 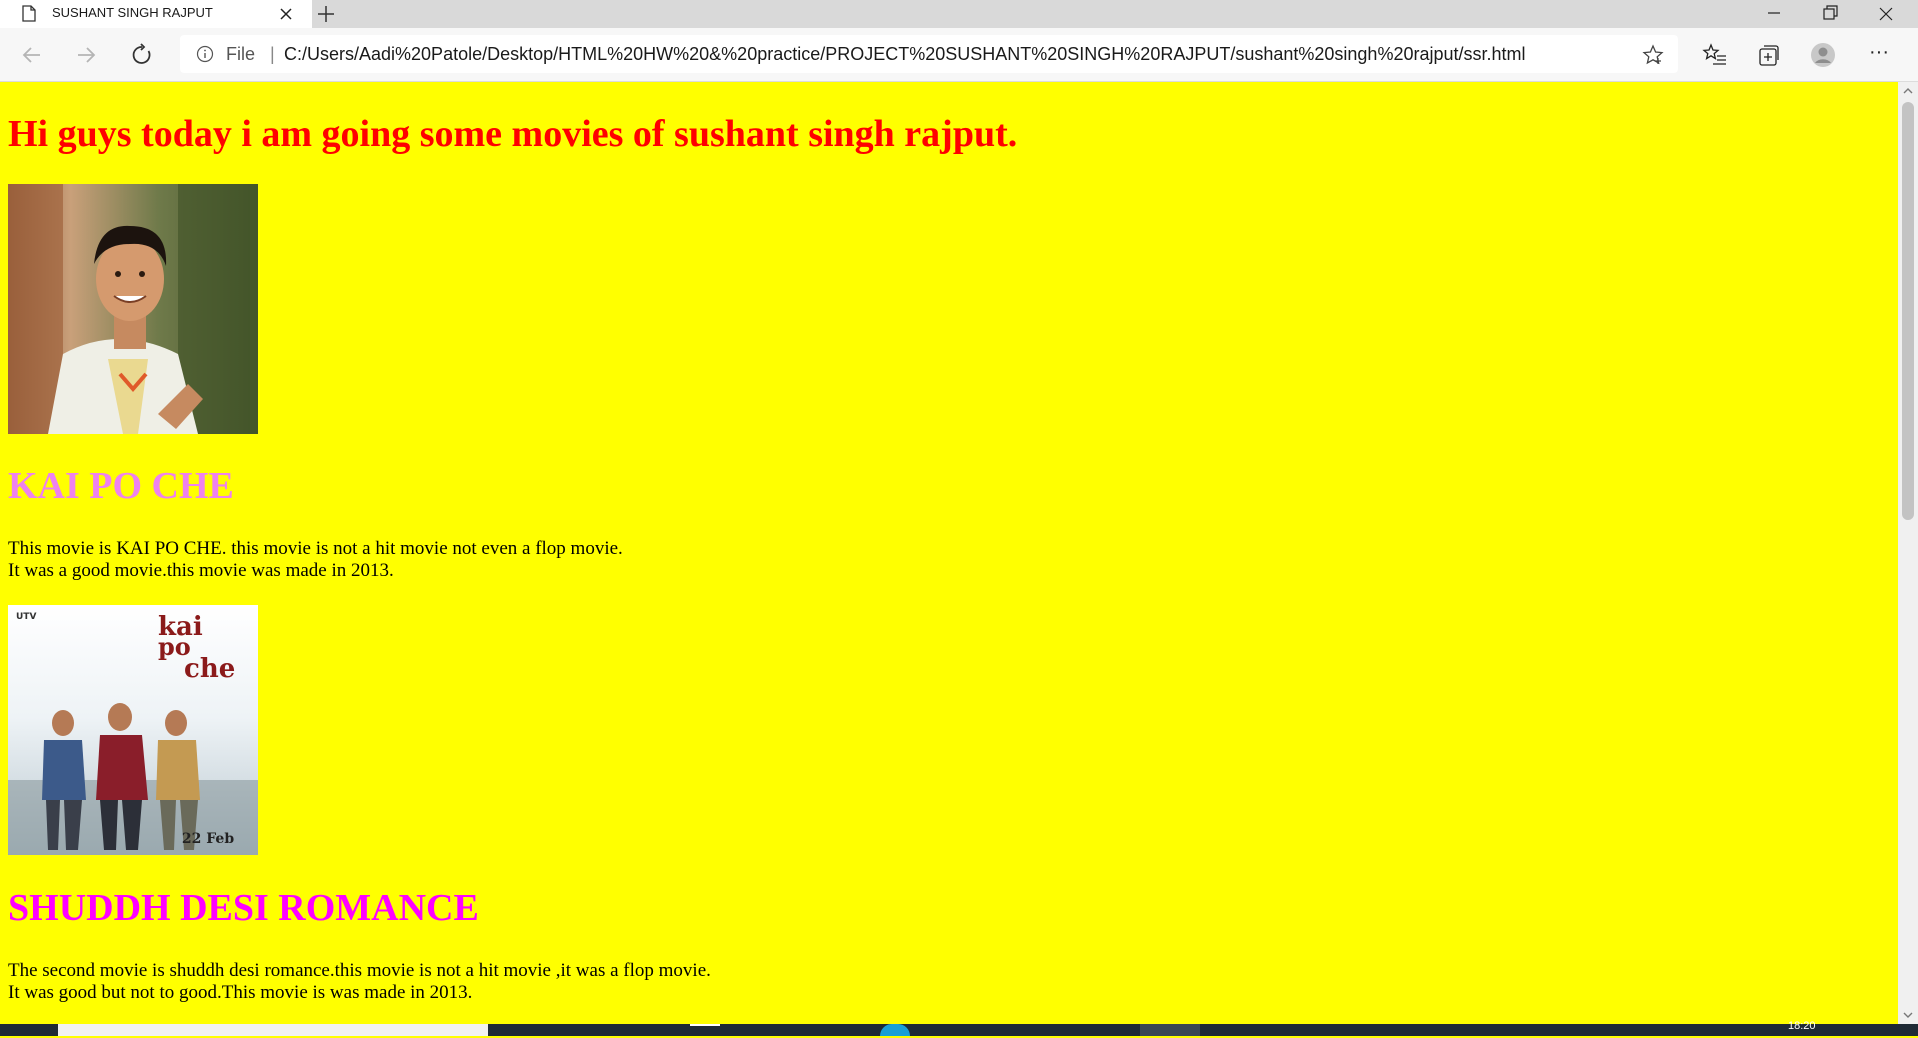 What do you see at coordinates (1653, 55) in the screenshot?
I see `star-icon` at bounding box center [1653, 55].